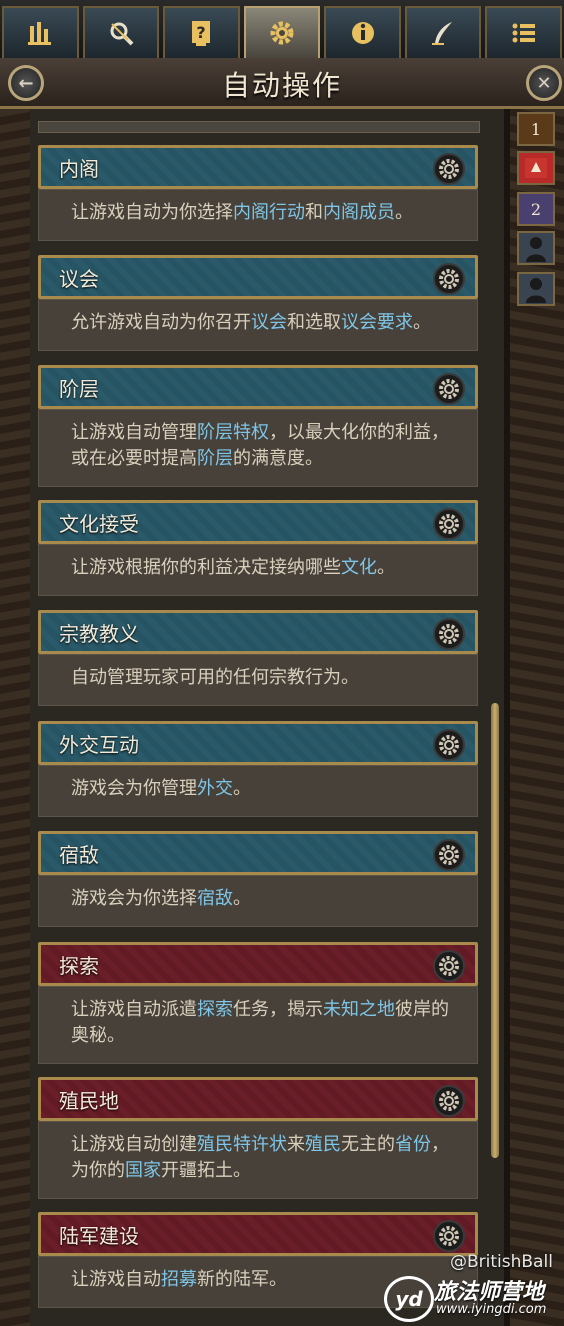 The image size is (564, 1326). Describe the element at coordinates (258, 791) in the screenshot. I see `automation-item-description: 游戏会为你管理外交。` at that location.